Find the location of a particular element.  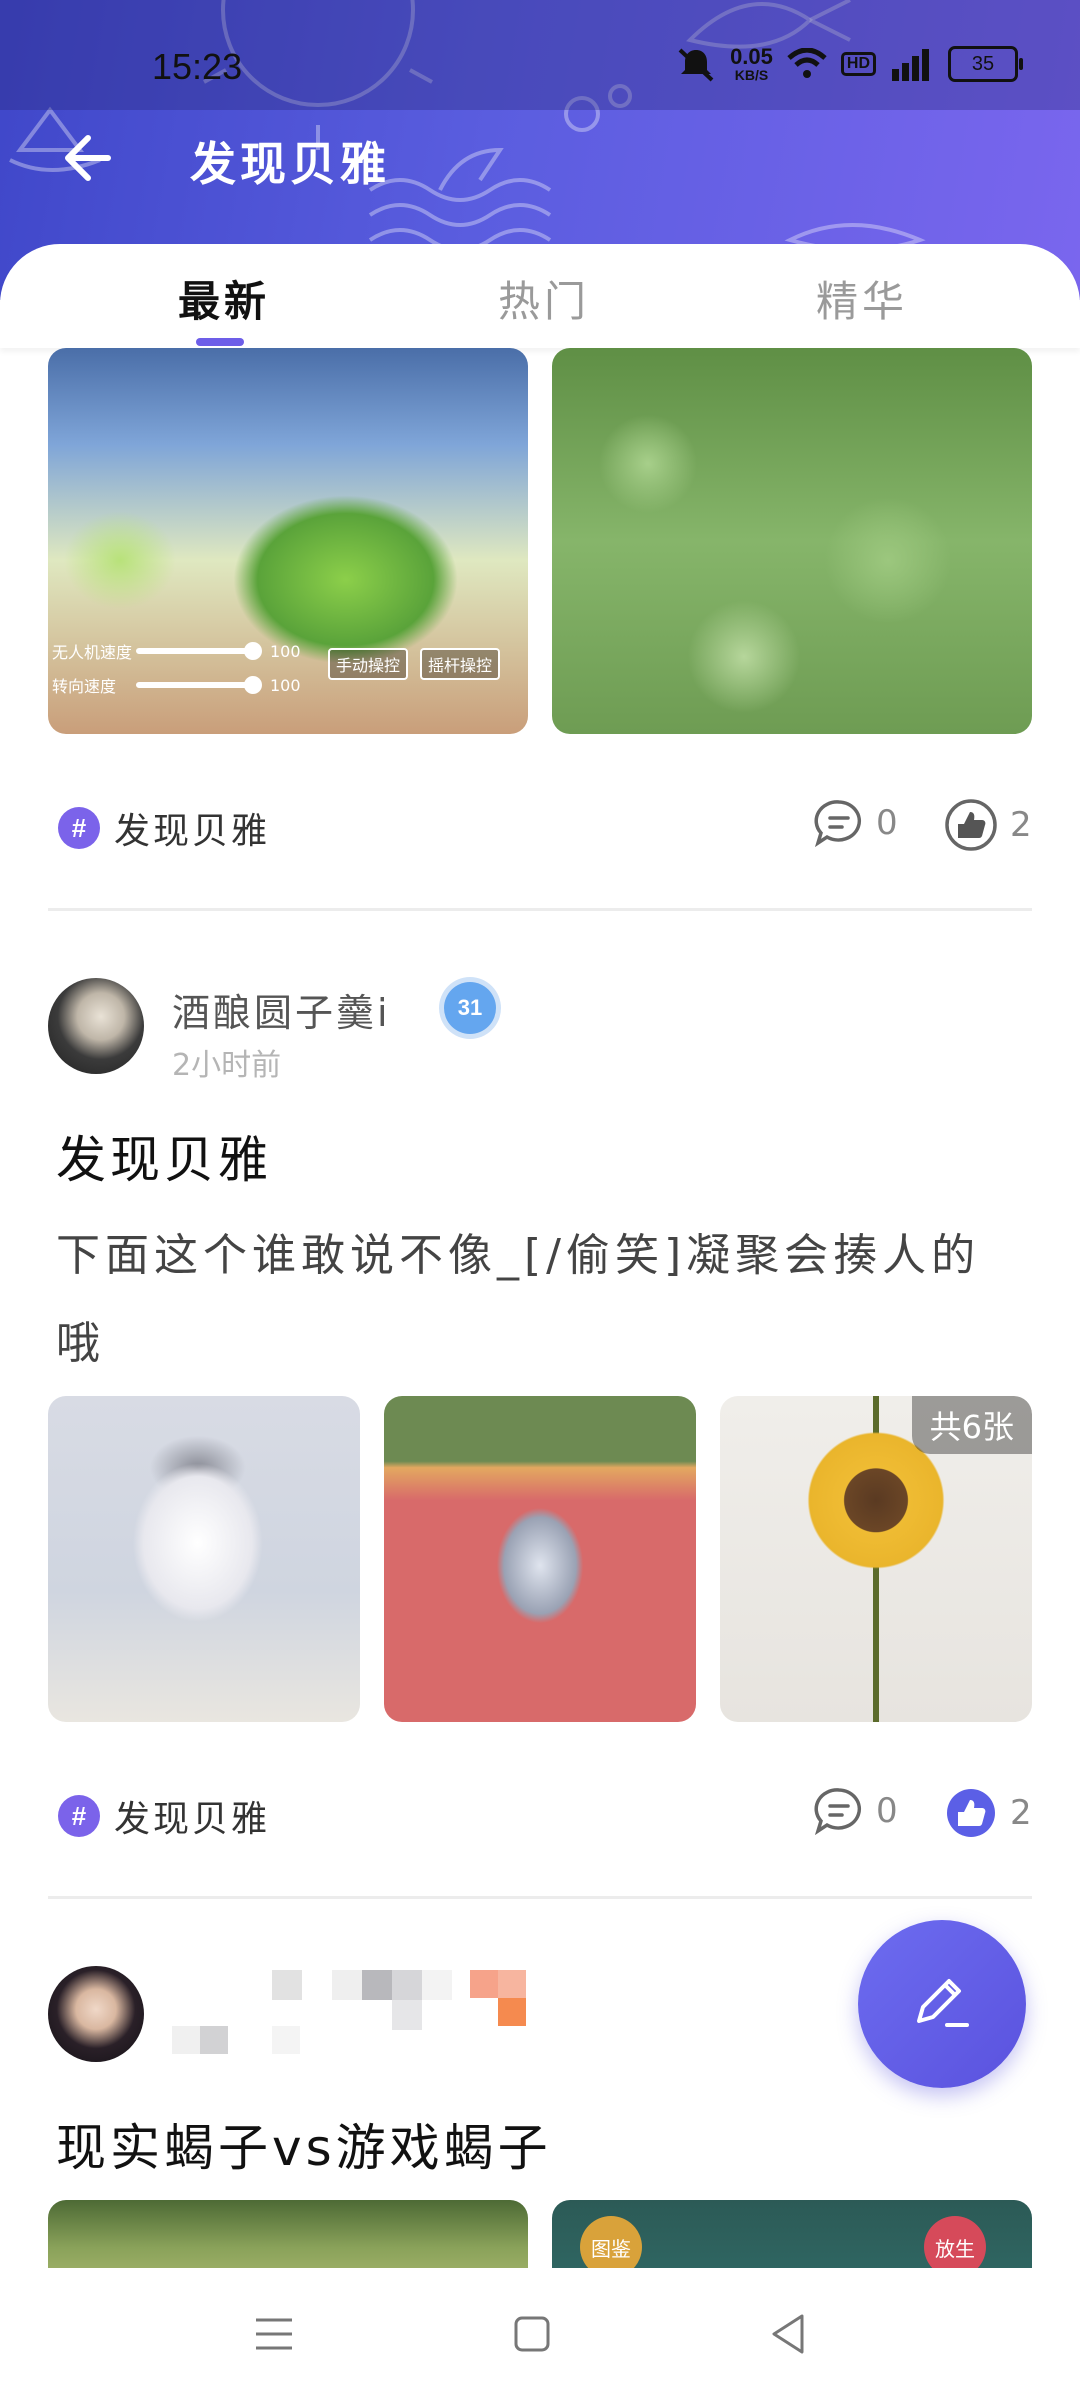

post-time: 2小时前 is located at coordinates (227, 1065).